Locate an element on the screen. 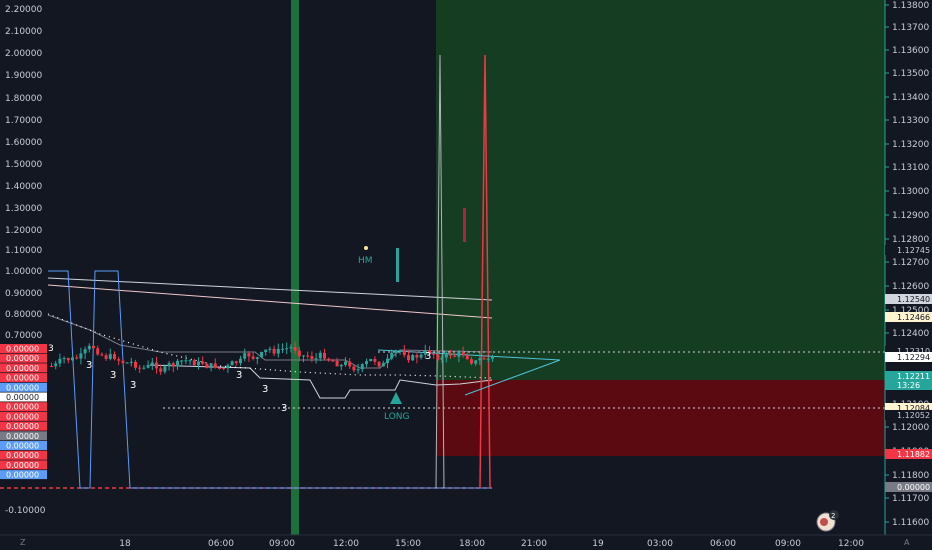  left-axis-tick: 2.10000 is located at coordinates (23, 32).